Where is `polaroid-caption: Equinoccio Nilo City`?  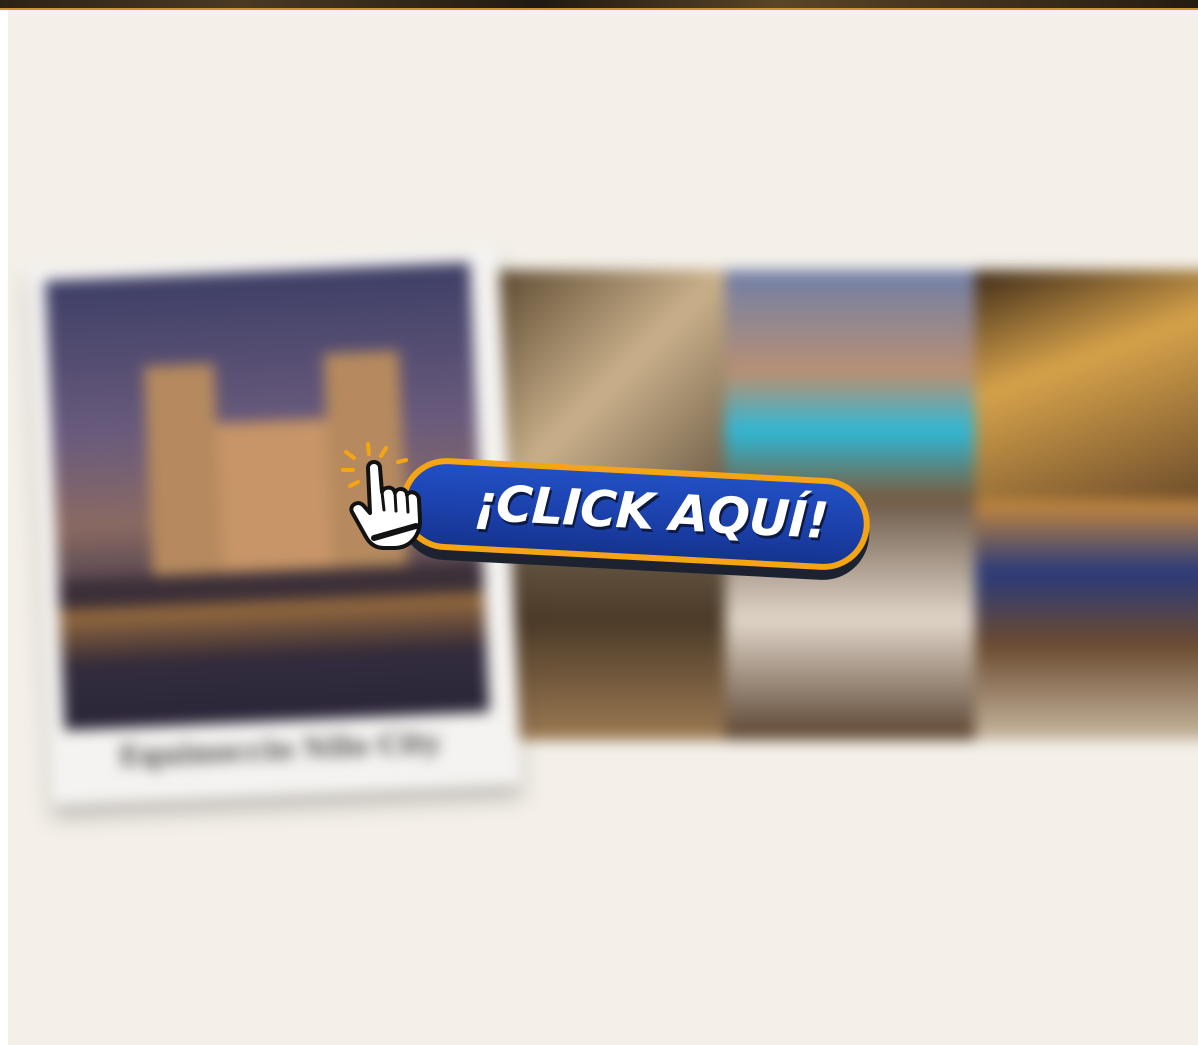 polaroid-caption: Equinoccio Nilo City is located at coordinates (280, 750).